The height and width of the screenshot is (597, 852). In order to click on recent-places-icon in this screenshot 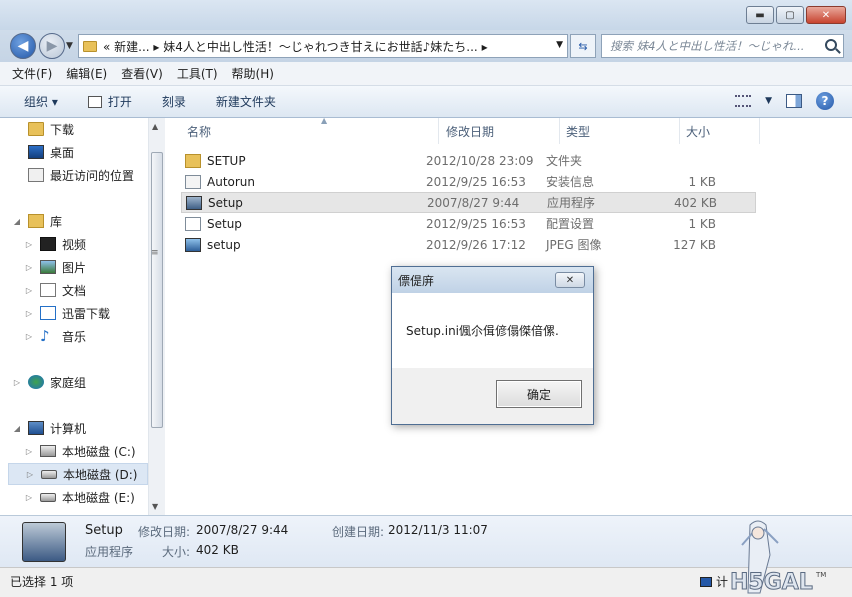, I will do `click(36, 175)`.